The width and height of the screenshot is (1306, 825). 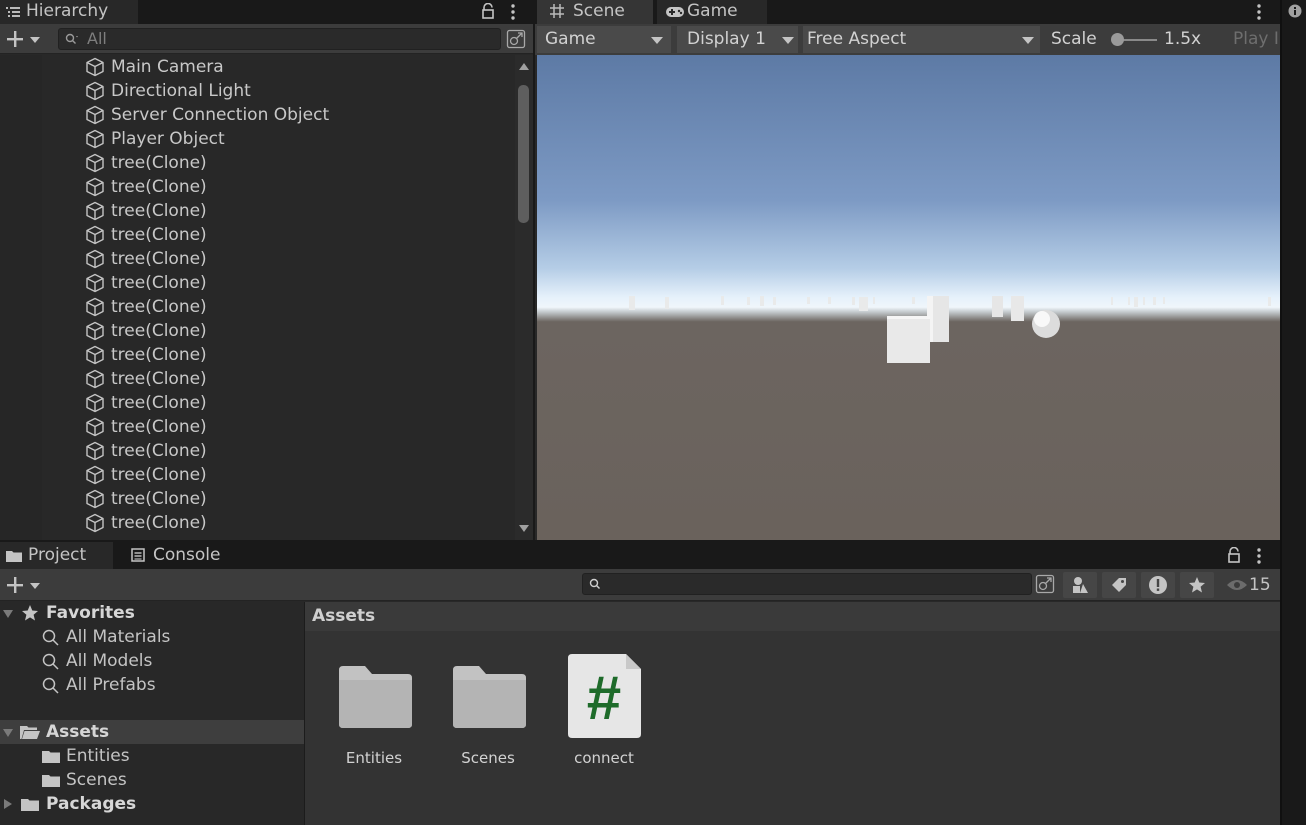 I want to click on display-dropdown: Display 1, so click(x=737, y=39).